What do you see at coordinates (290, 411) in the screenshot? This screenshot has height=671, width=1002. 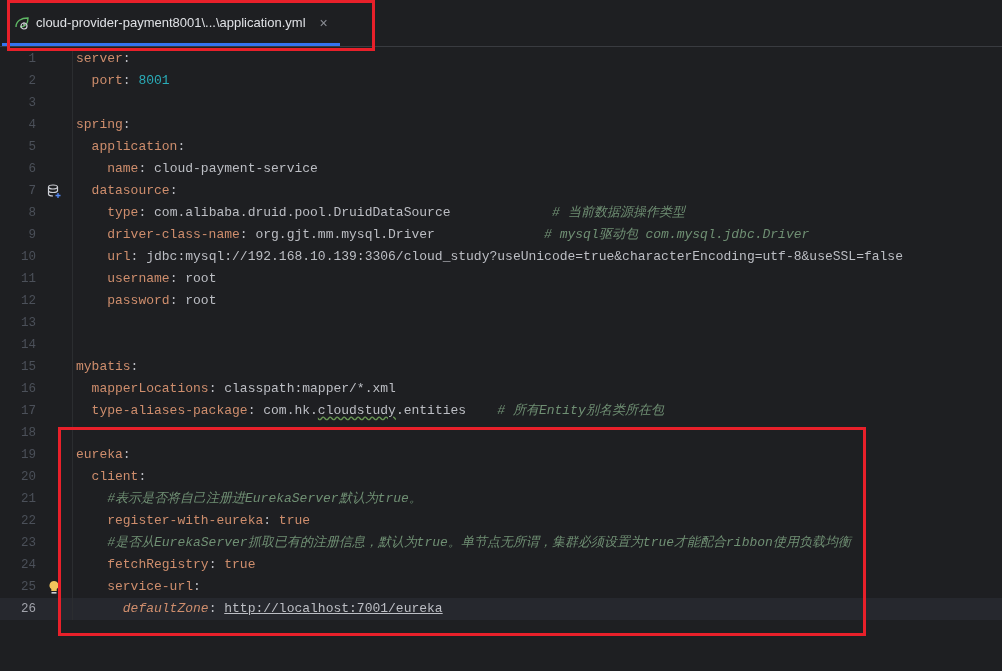 I see `yaml-value: com.hk.` at bounding box center [290, 411].